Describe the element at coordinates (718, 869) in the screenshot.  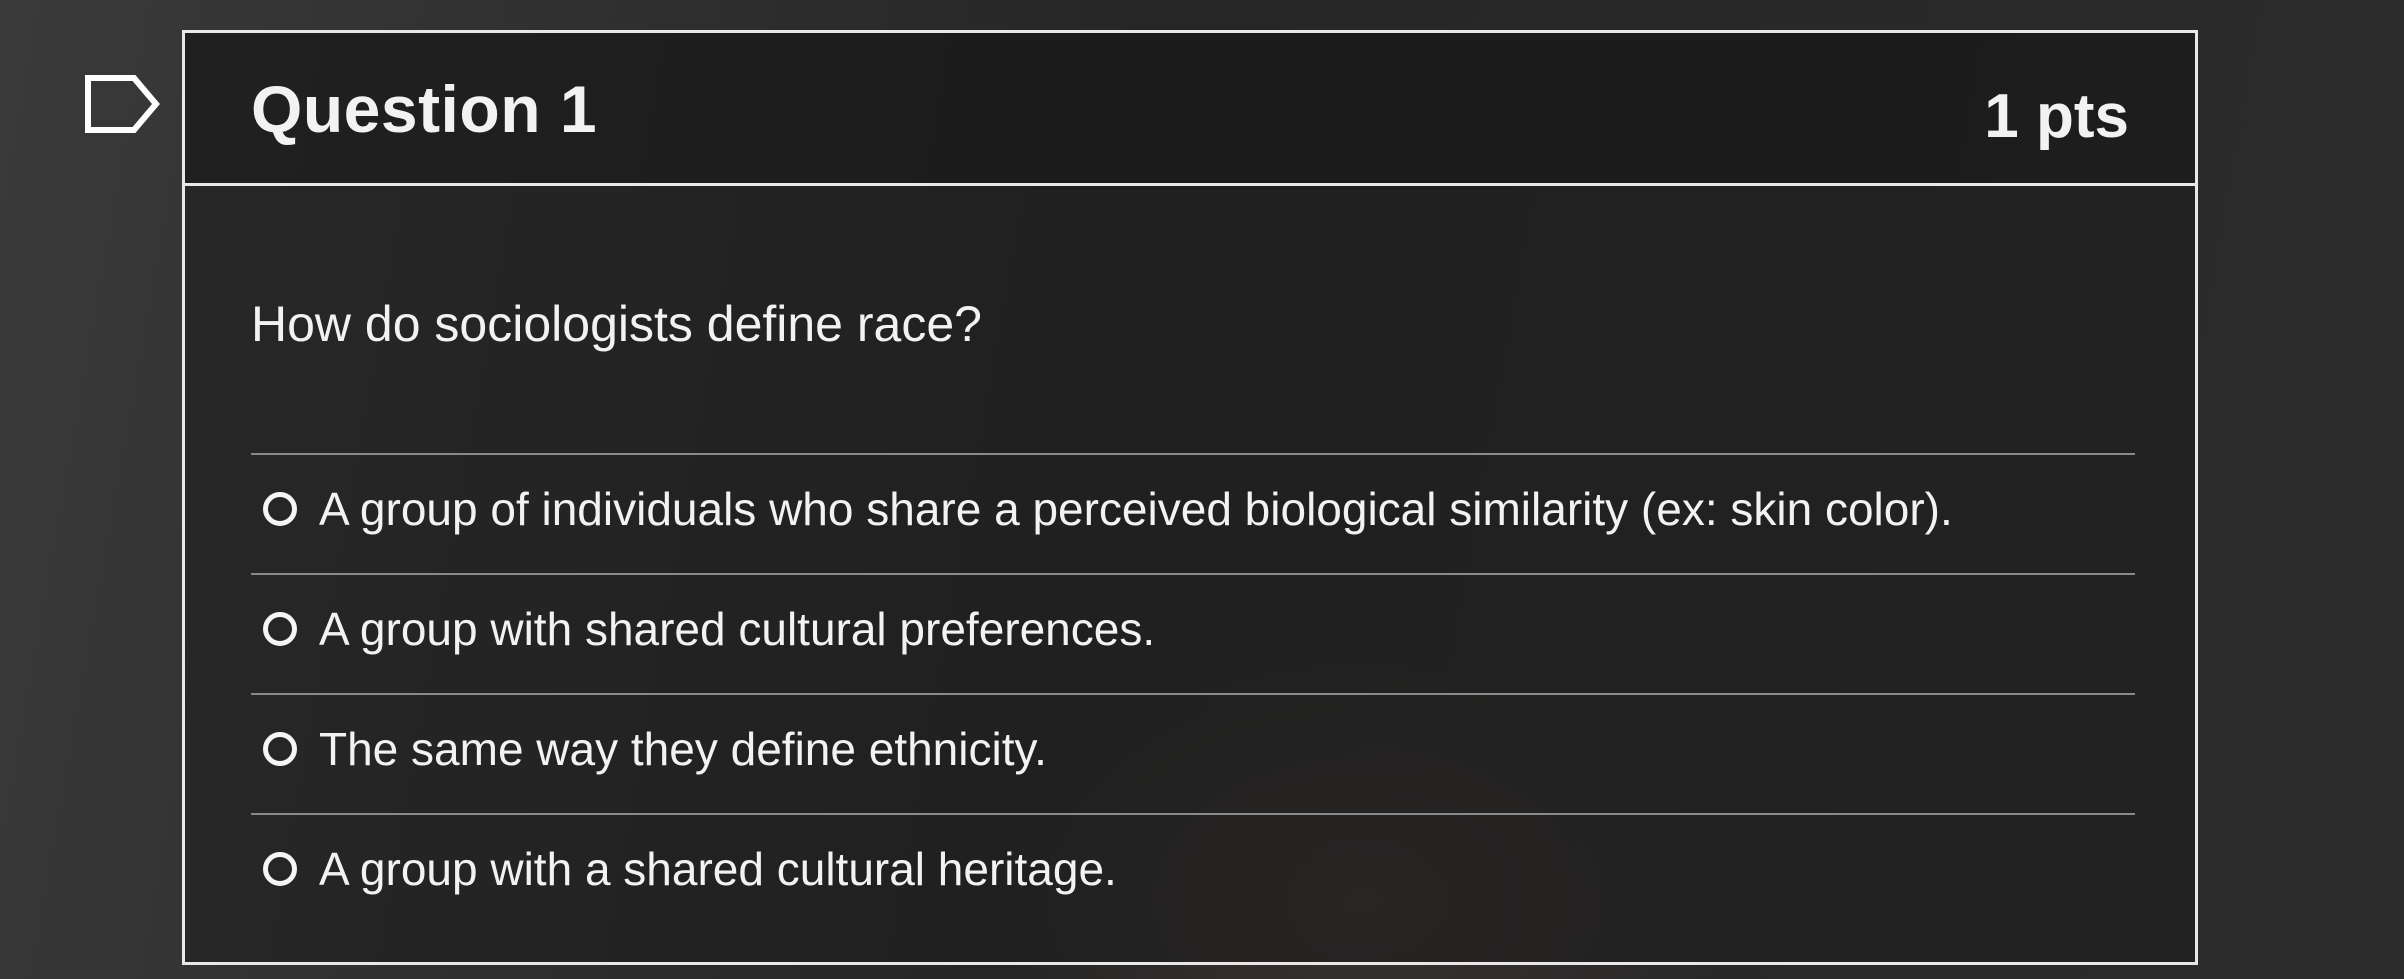
I see `answer-label: A group with a shared cultural heritage.` at that location.